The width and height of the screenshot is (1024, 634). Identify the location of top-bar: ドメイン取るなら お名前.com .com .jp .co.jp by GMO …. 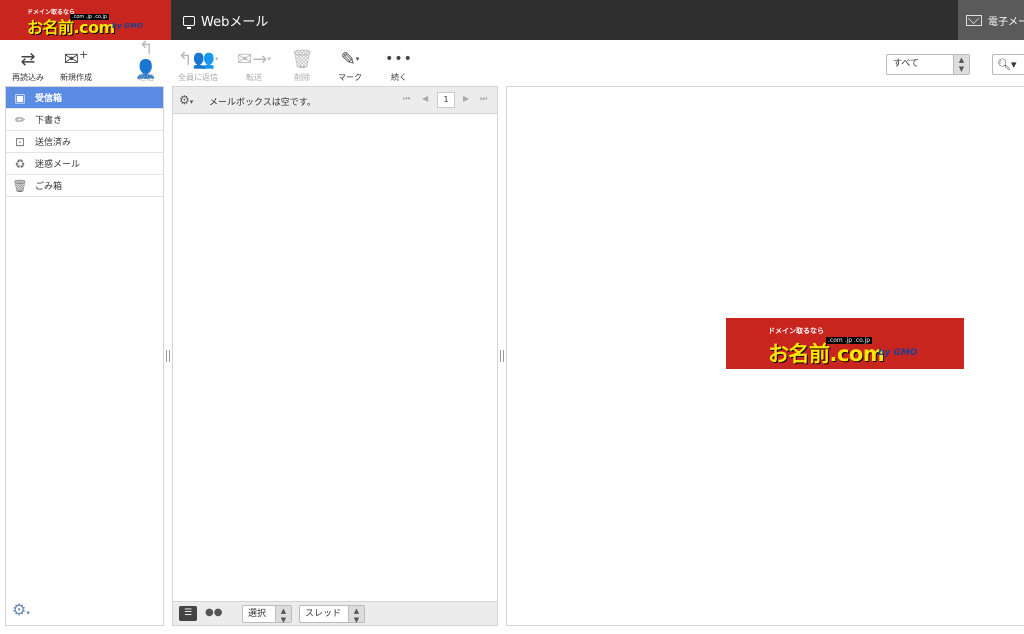
(512, 20).